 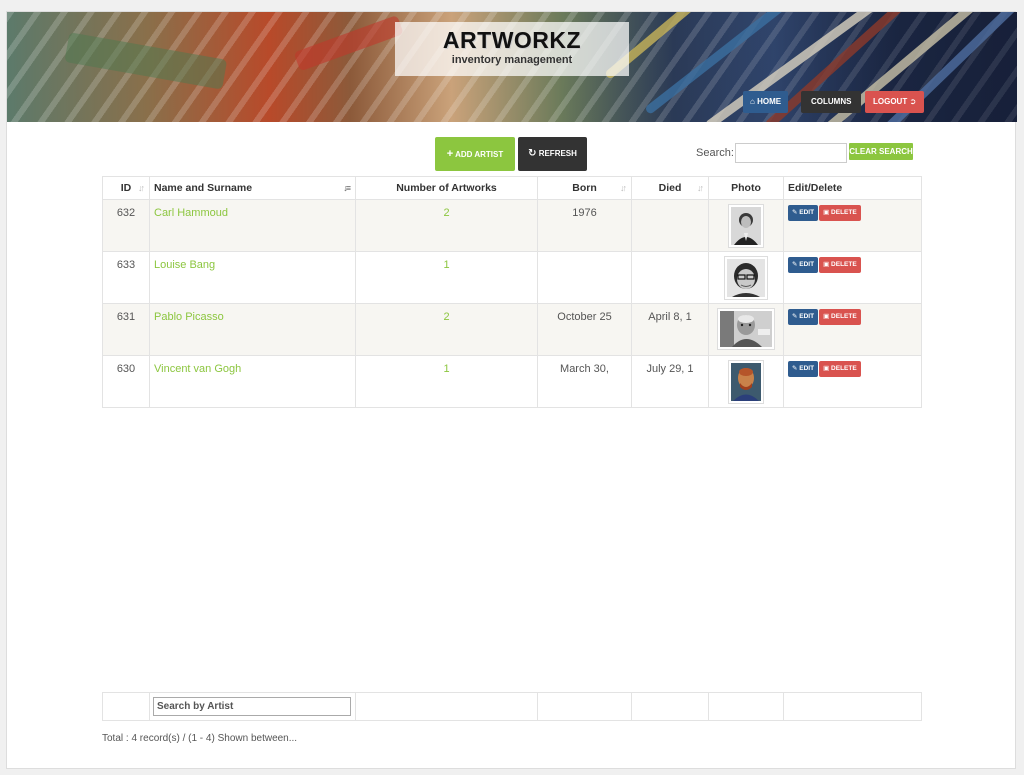 What do you see at coordinates (670, 188) in the screenshot?
I see `column-header-died: Died ↓↑` at bounding box center [670, 188].